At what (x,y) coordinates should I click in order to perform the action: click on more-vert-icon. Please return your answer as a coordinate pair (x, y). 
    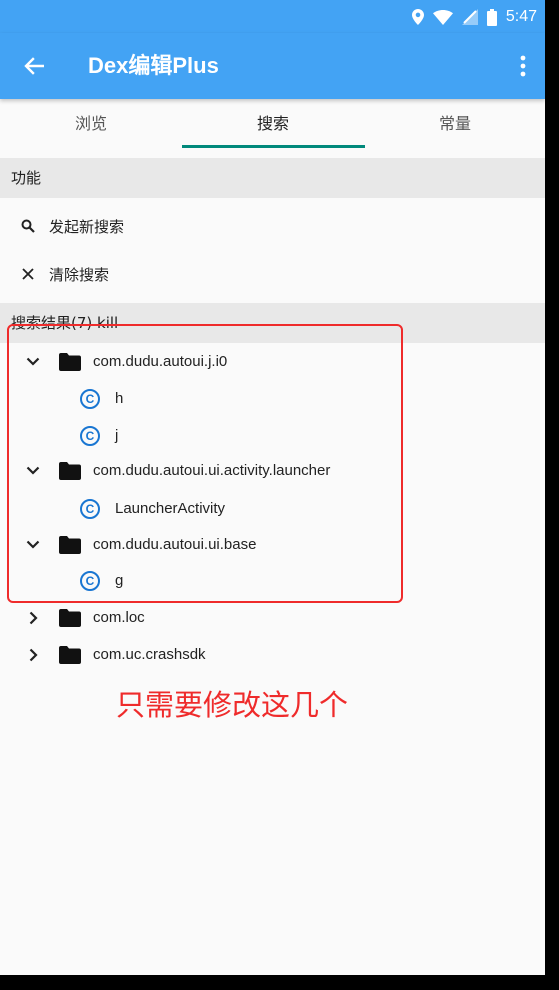
    Looking at the image, I should click on (523, 66).